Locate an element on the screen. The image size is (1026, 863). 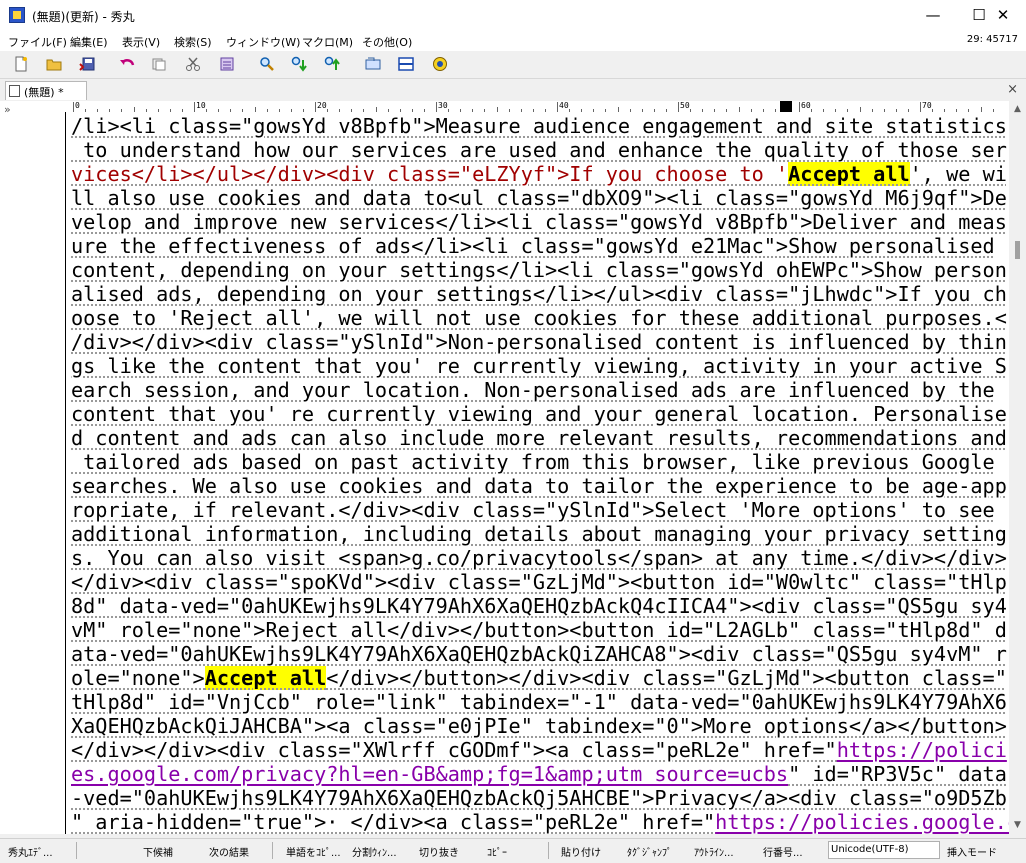
ruler-label: 60 is located at coordinates (806, 105).